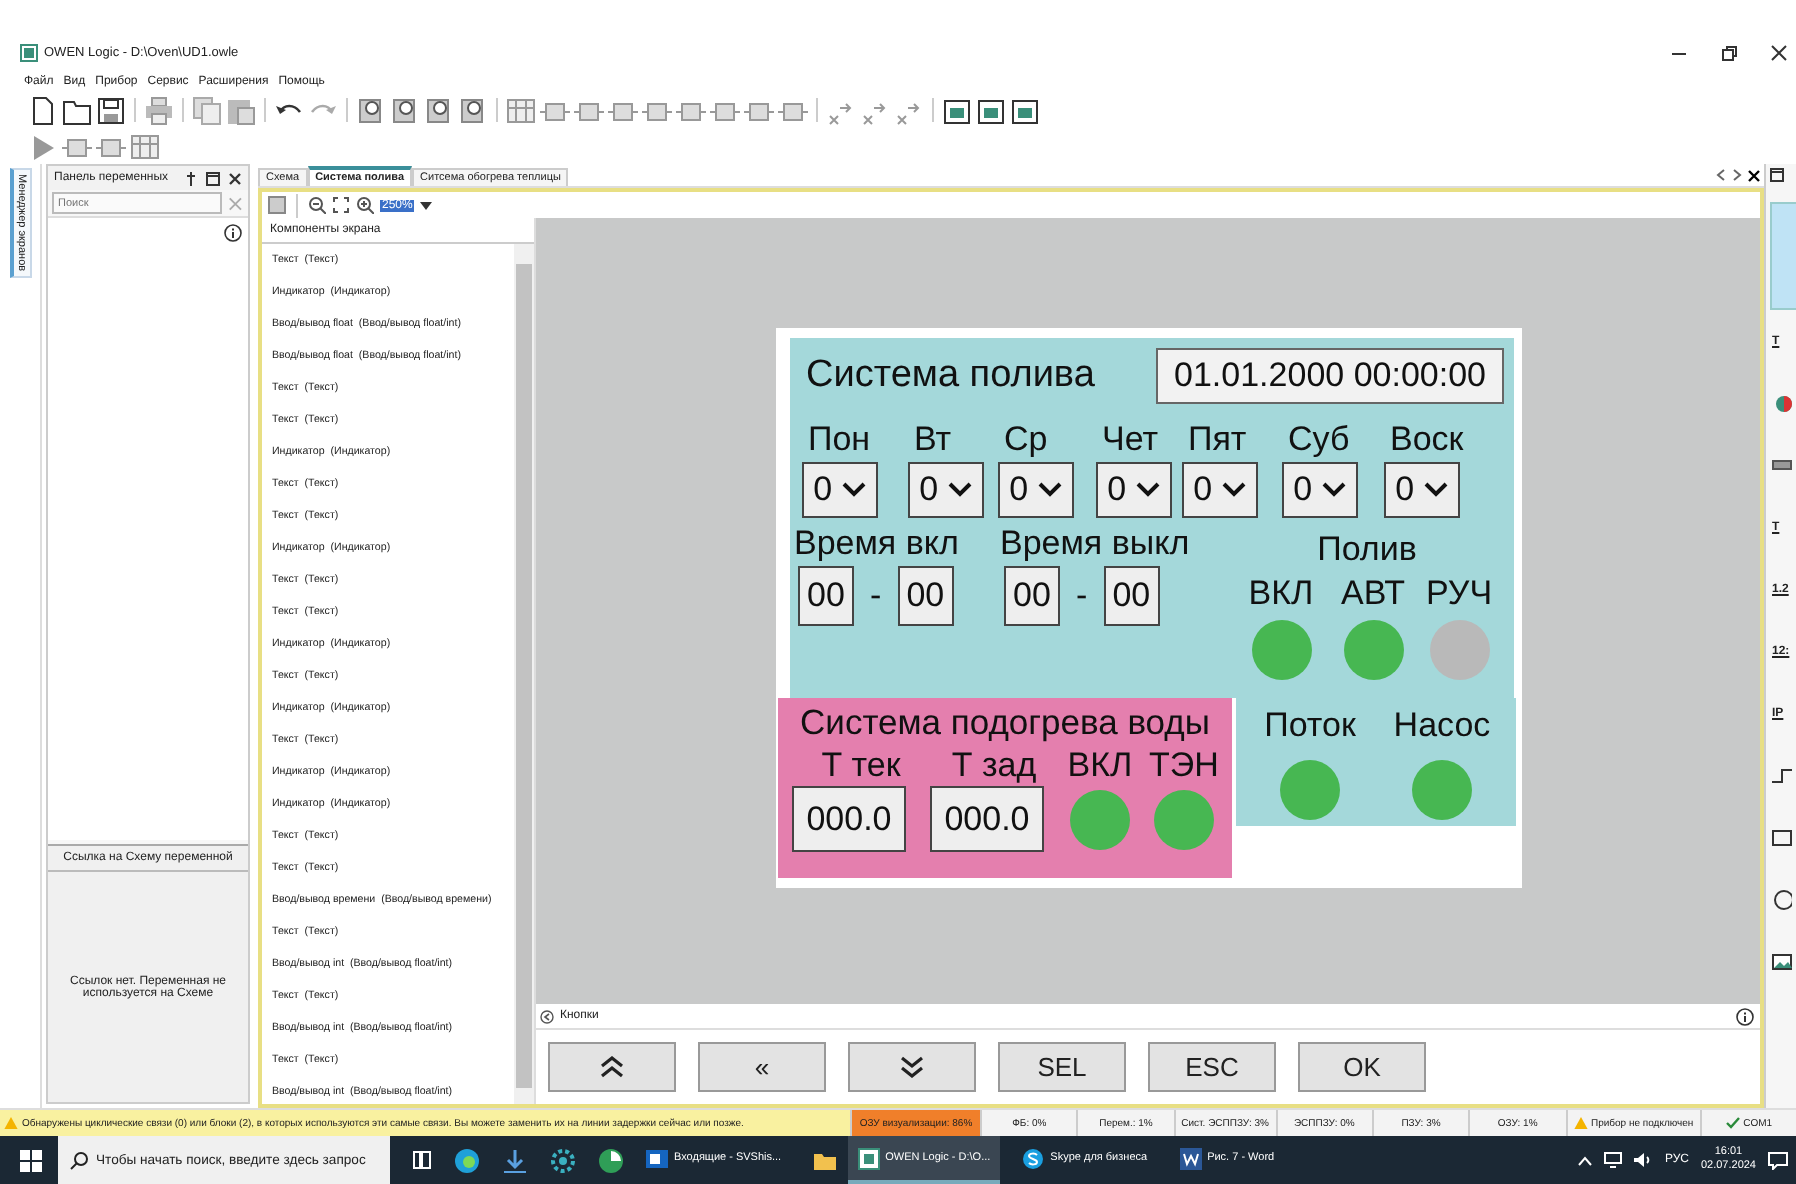  Describe the element at coordinates (1130, 440) in the screenshot. I see `day-label: Чет` at that location.